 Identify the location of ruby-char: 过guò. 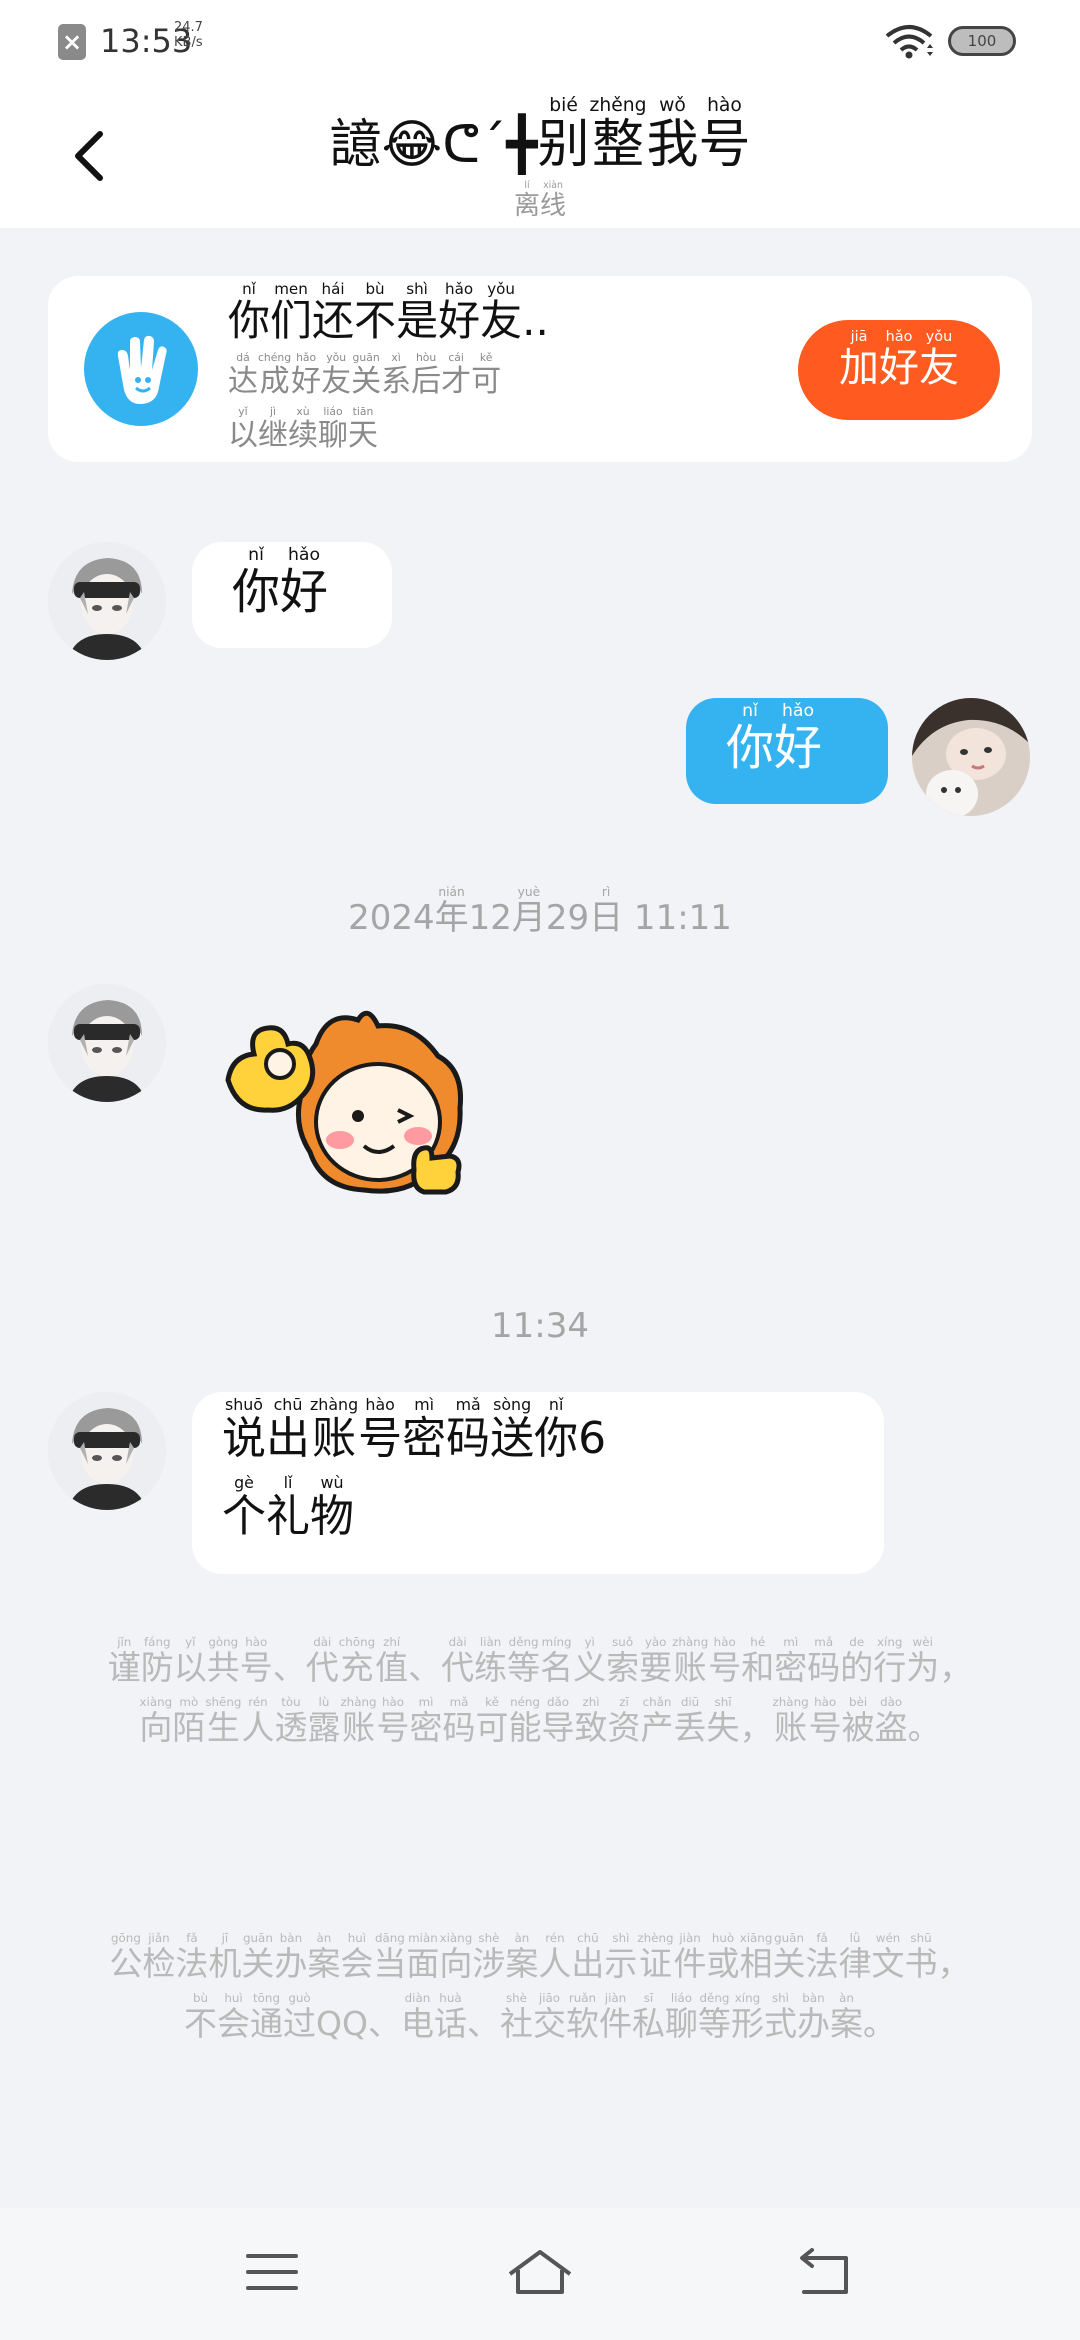
(300, 2017).